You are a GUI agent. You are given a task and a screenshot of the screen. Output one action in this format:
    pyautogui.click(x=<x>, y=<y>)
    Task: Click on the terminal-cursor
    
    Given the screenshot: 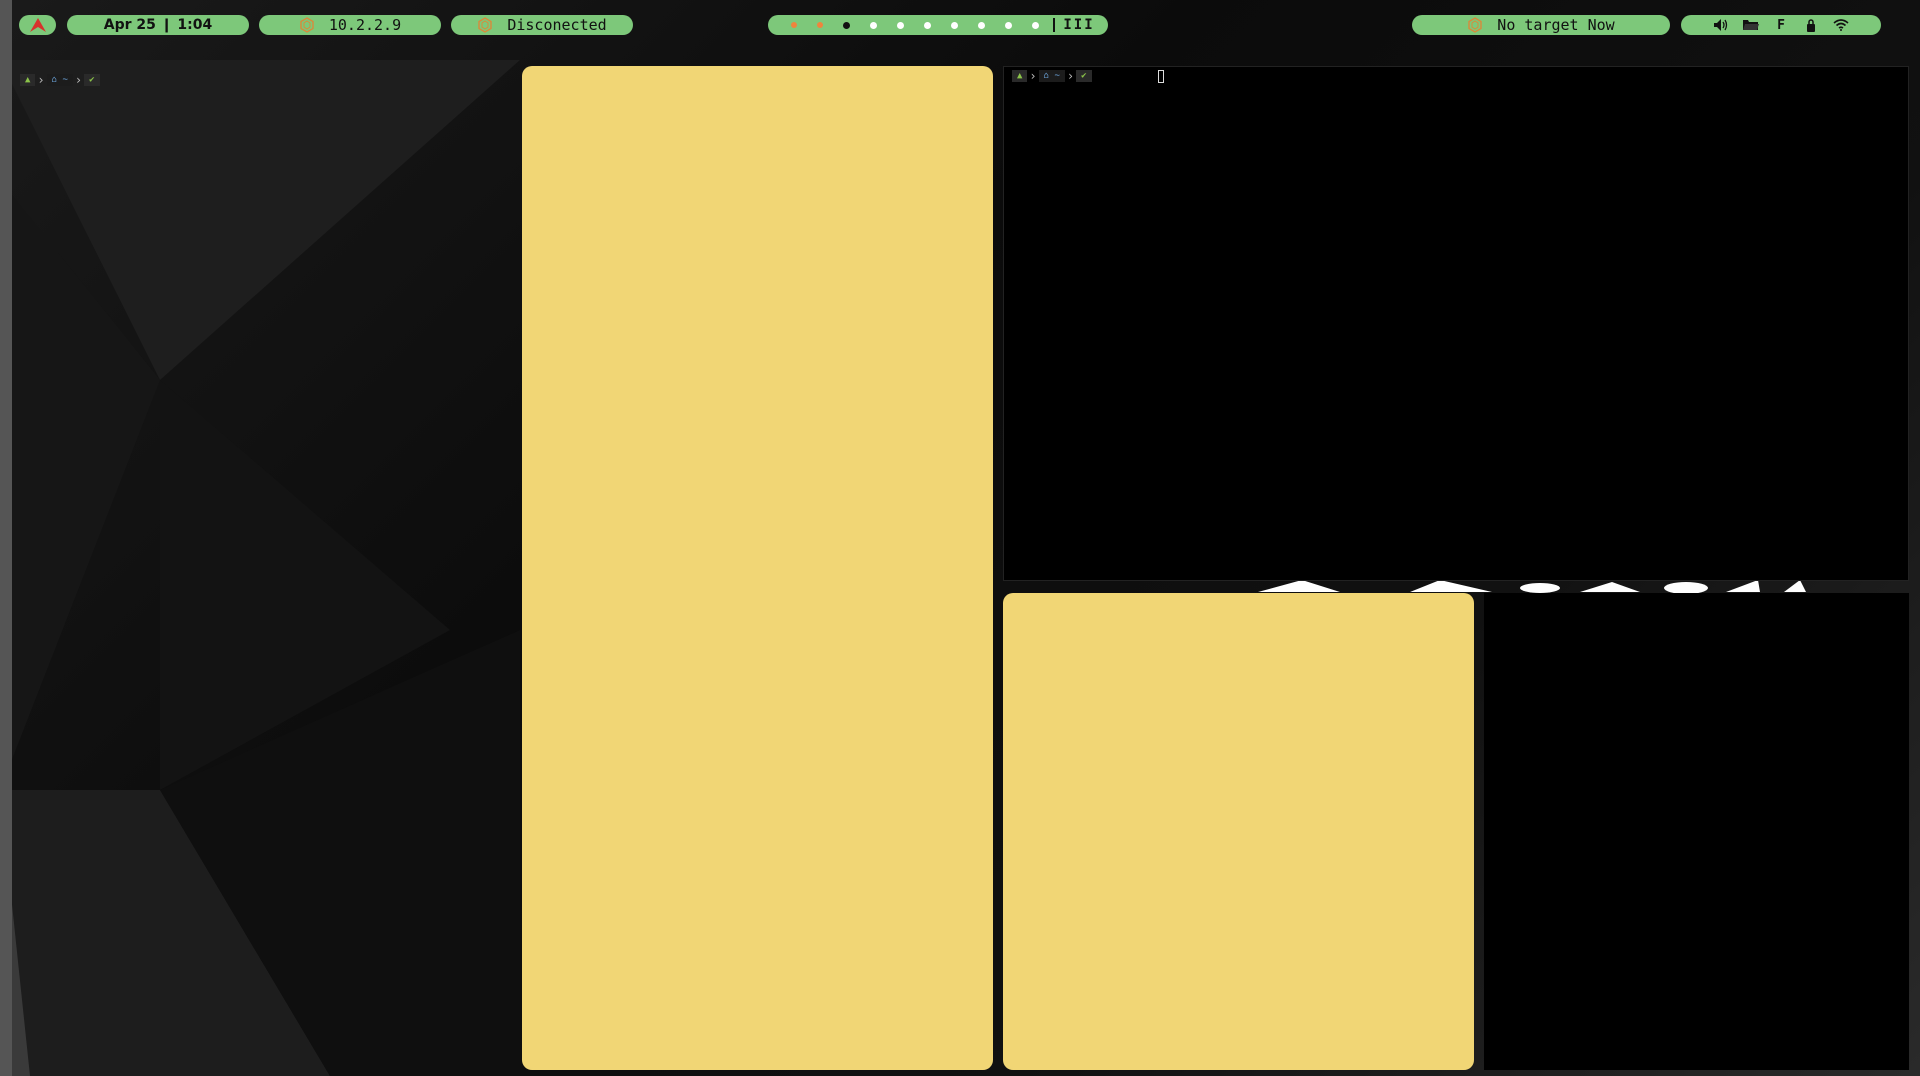 What is the action you would take?
    pyautogui.click(x=1161, y=76)
    